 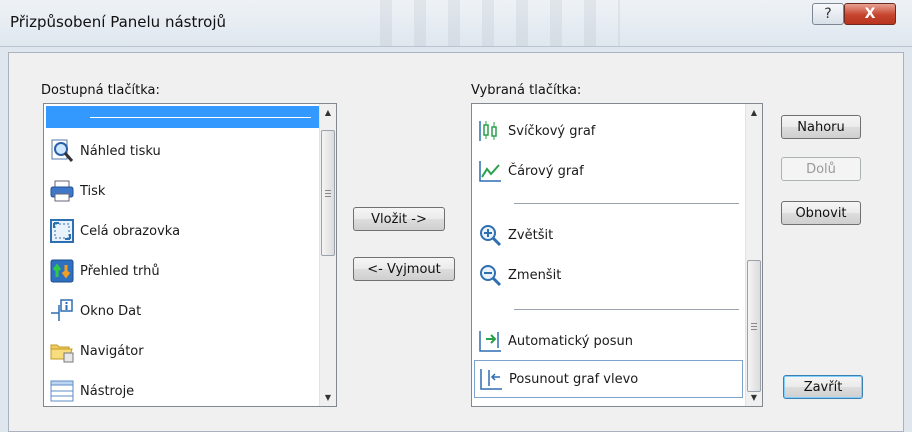 I want to click on list-item-label: Automatický posun, so click(x=571, y=341).